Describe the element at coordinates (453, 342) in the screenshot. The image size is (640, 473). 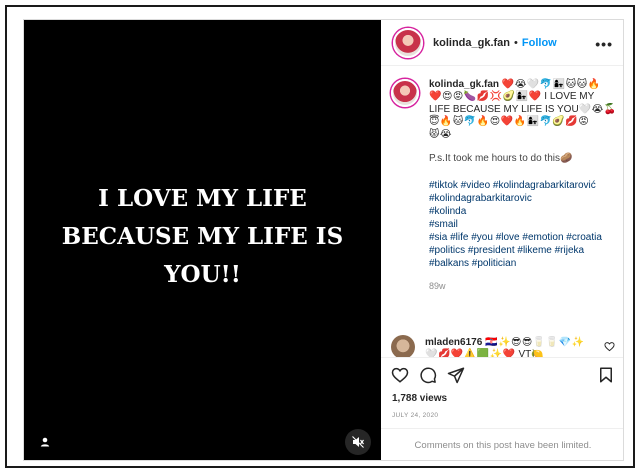
I see `comment-username-link: mladen6176` at that location.